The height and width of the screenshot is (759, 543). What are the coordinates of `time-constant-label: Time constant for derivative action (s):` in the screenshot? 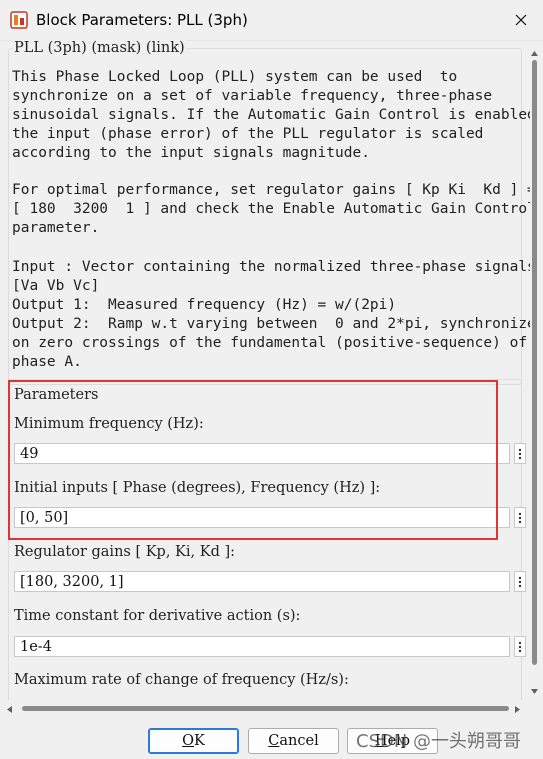 It's located at (157, 616).